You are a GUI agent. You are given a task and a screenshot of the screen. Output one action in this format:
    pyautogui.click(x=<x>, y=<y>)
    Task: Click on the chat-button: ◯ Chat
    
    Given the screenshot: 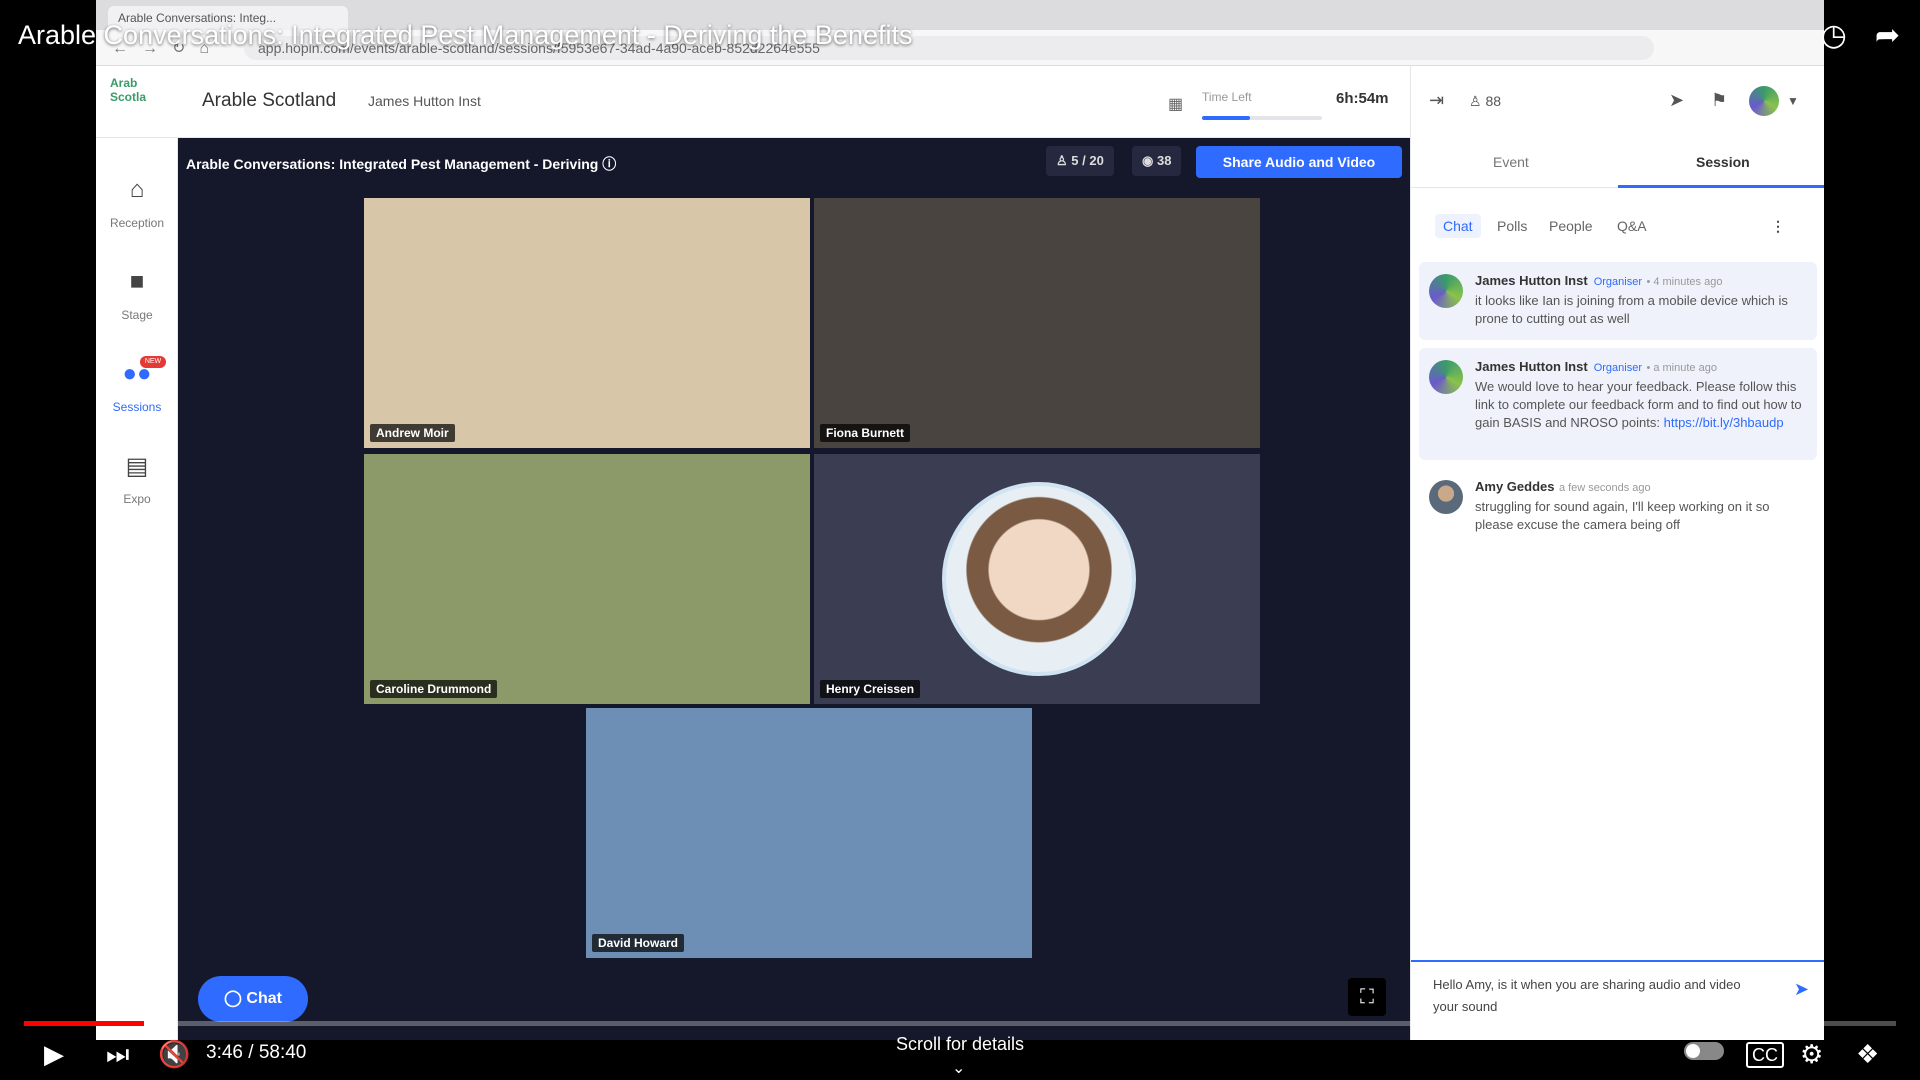 What is the action you would take?
    pyautogui.click(x=253, y=999)
    